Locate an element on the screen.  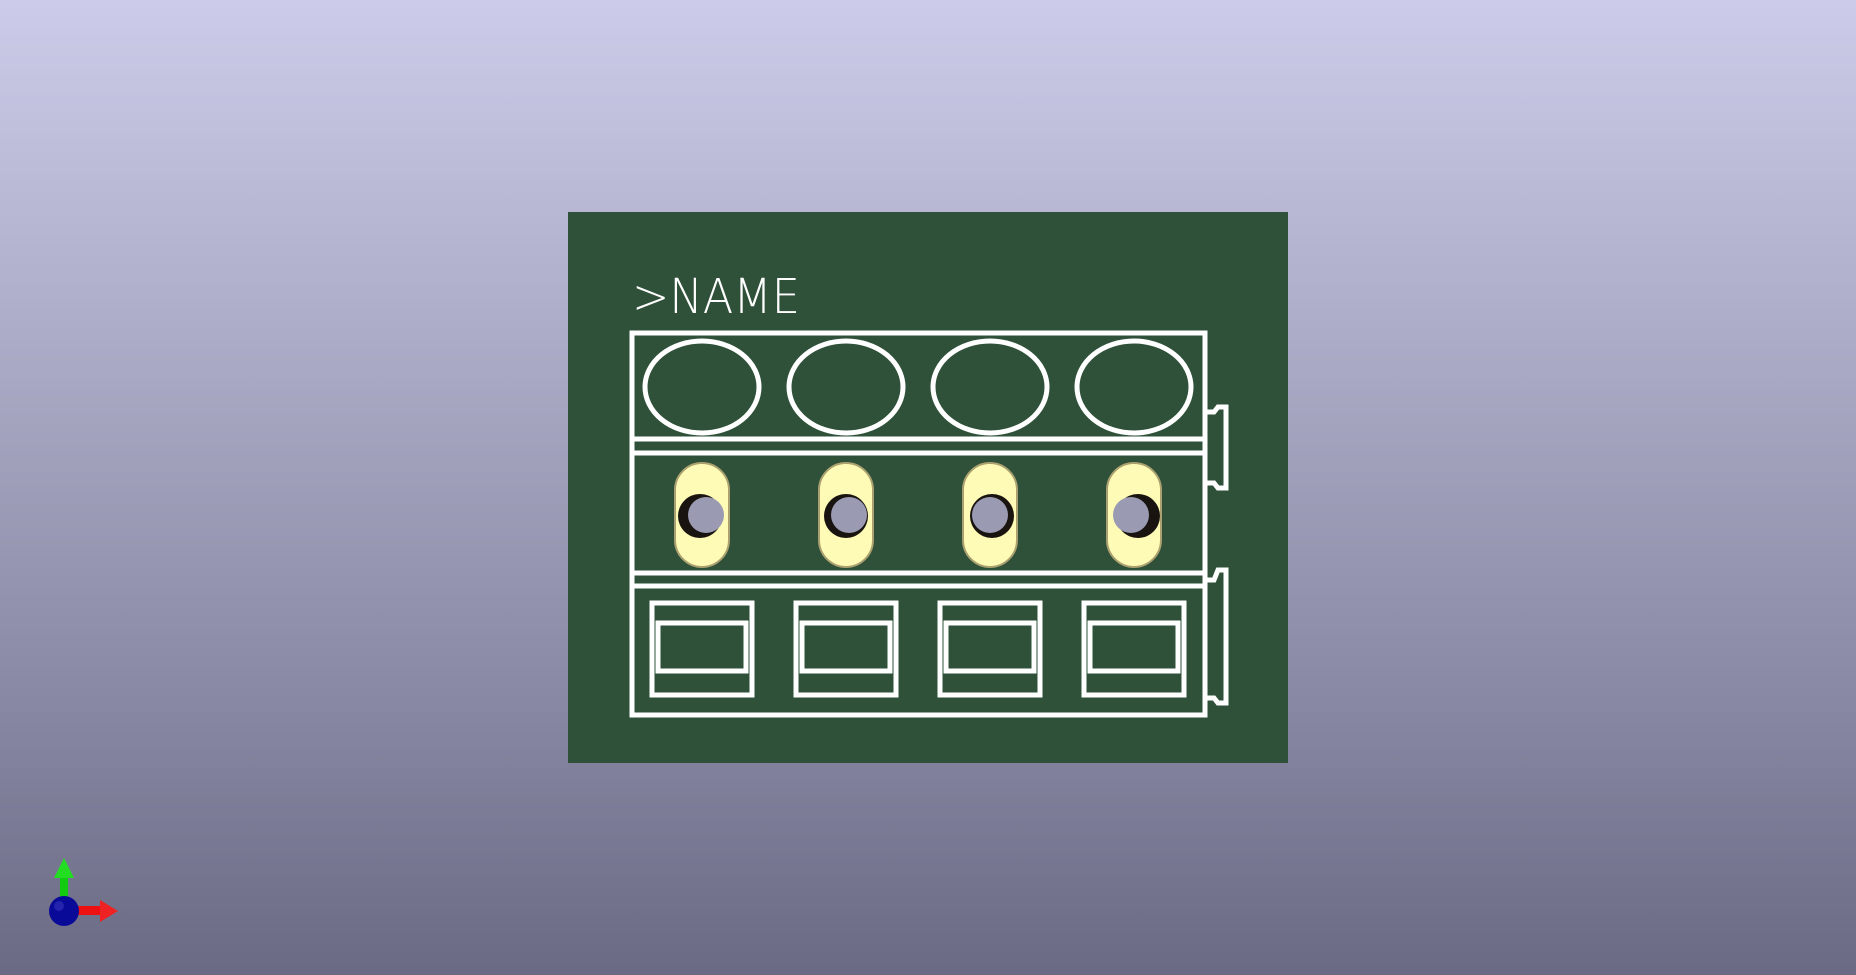
silkscreen-name-label: >NAME is located at coordinates (716, 297).